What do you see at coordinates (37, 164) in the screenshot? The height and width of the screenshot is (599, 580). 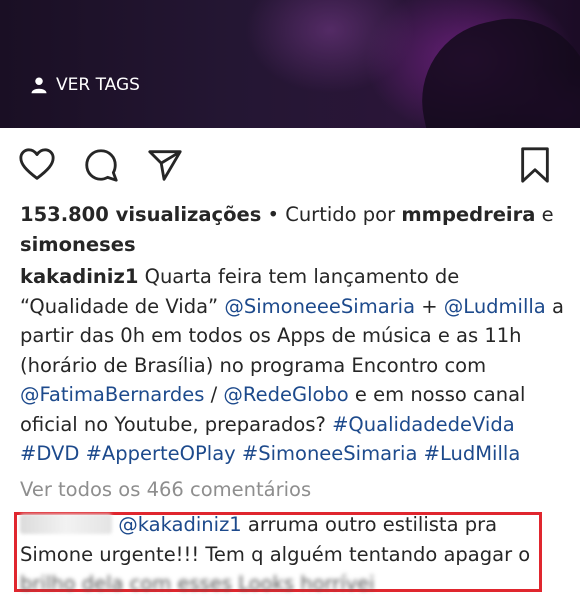 I see `heart-icon` at bounding box center [37, 164].